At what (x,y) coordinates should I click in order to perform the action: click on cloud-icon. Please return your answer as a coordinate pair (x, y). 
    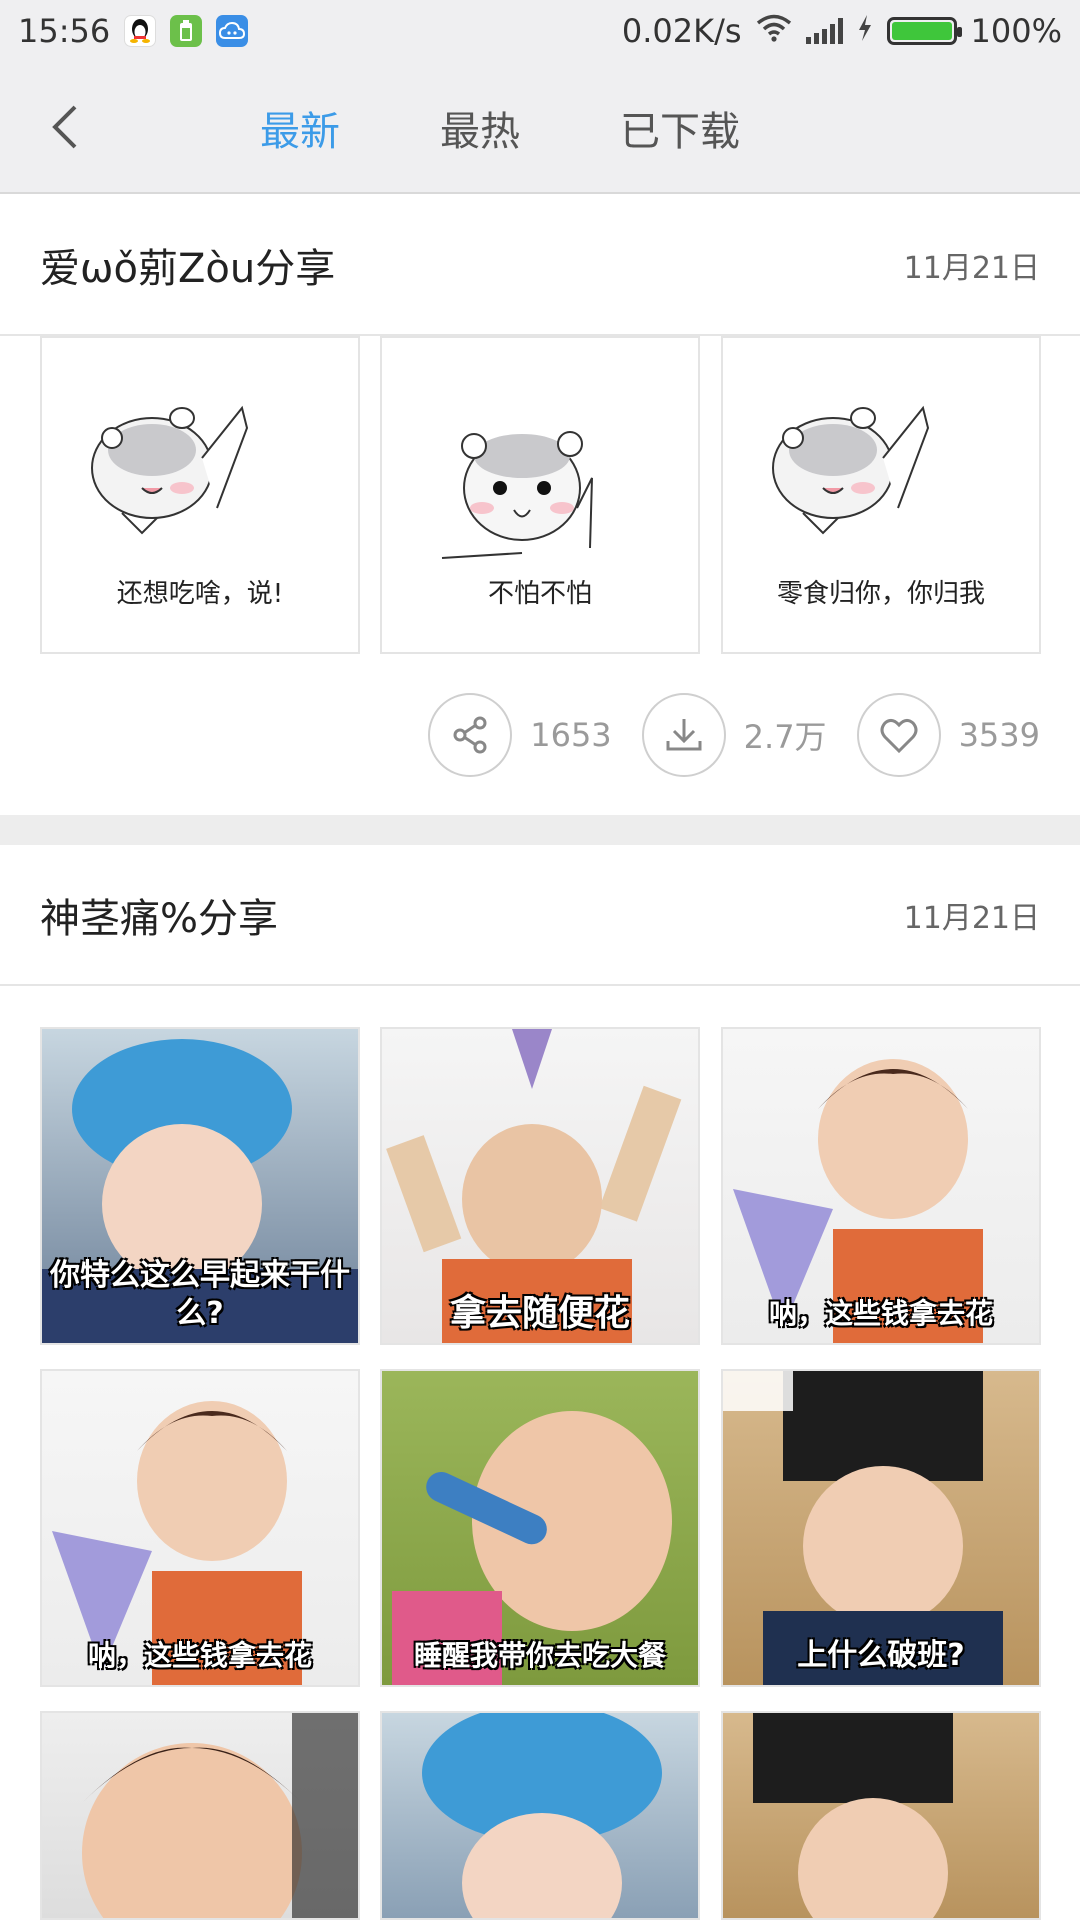
    Looking at the image, I should click on (232, 31).